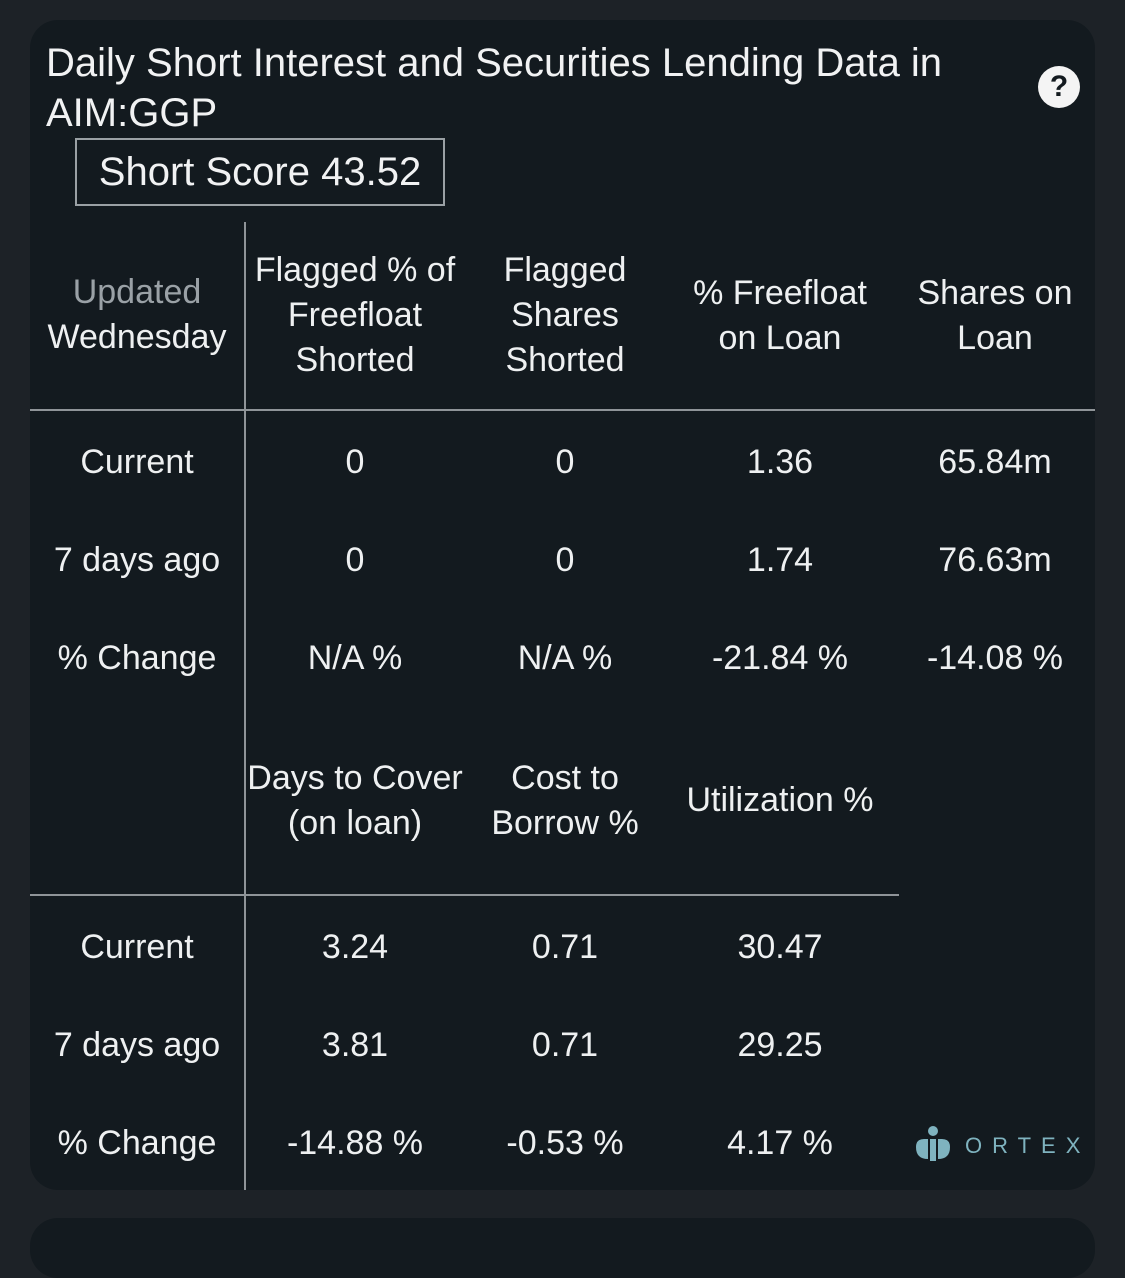 The width and height of the screenshot is (1125, 1278). Describe the element at coordinates (780, 315) in the screenshot. I see `header-freefloat-on-loan: % Freefloat on Loan` at that location.